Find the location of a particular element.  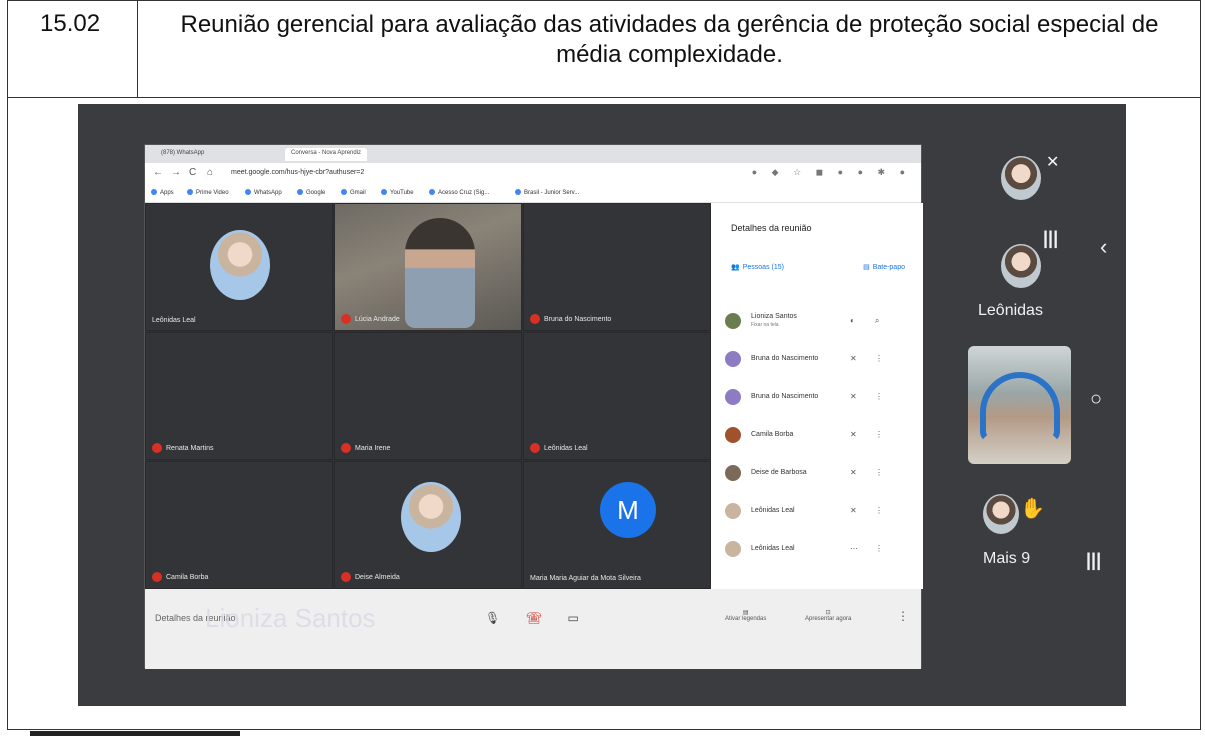

participant-name: Deise Almeida is located at coordinates (370, 577).